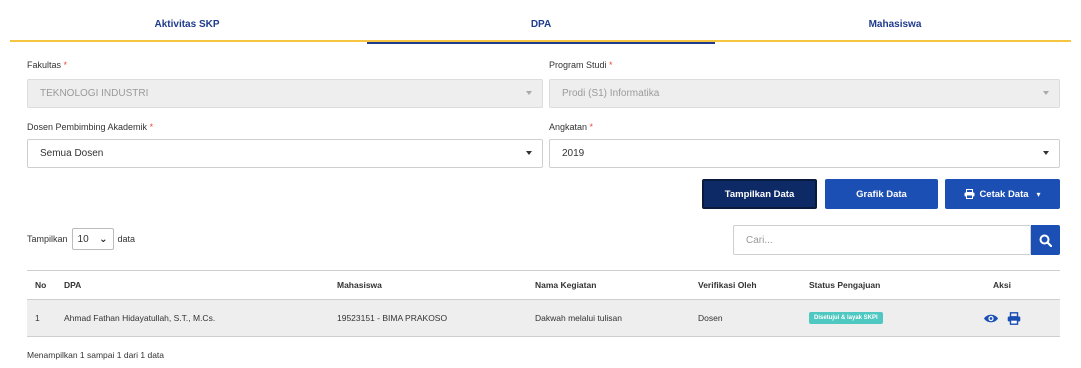 Image resolution: width=1081 pixels, height=368 pixels. I want to click on tab-bar: Aktivitas SKP DPA Mahasiswa, so click(541, 25).